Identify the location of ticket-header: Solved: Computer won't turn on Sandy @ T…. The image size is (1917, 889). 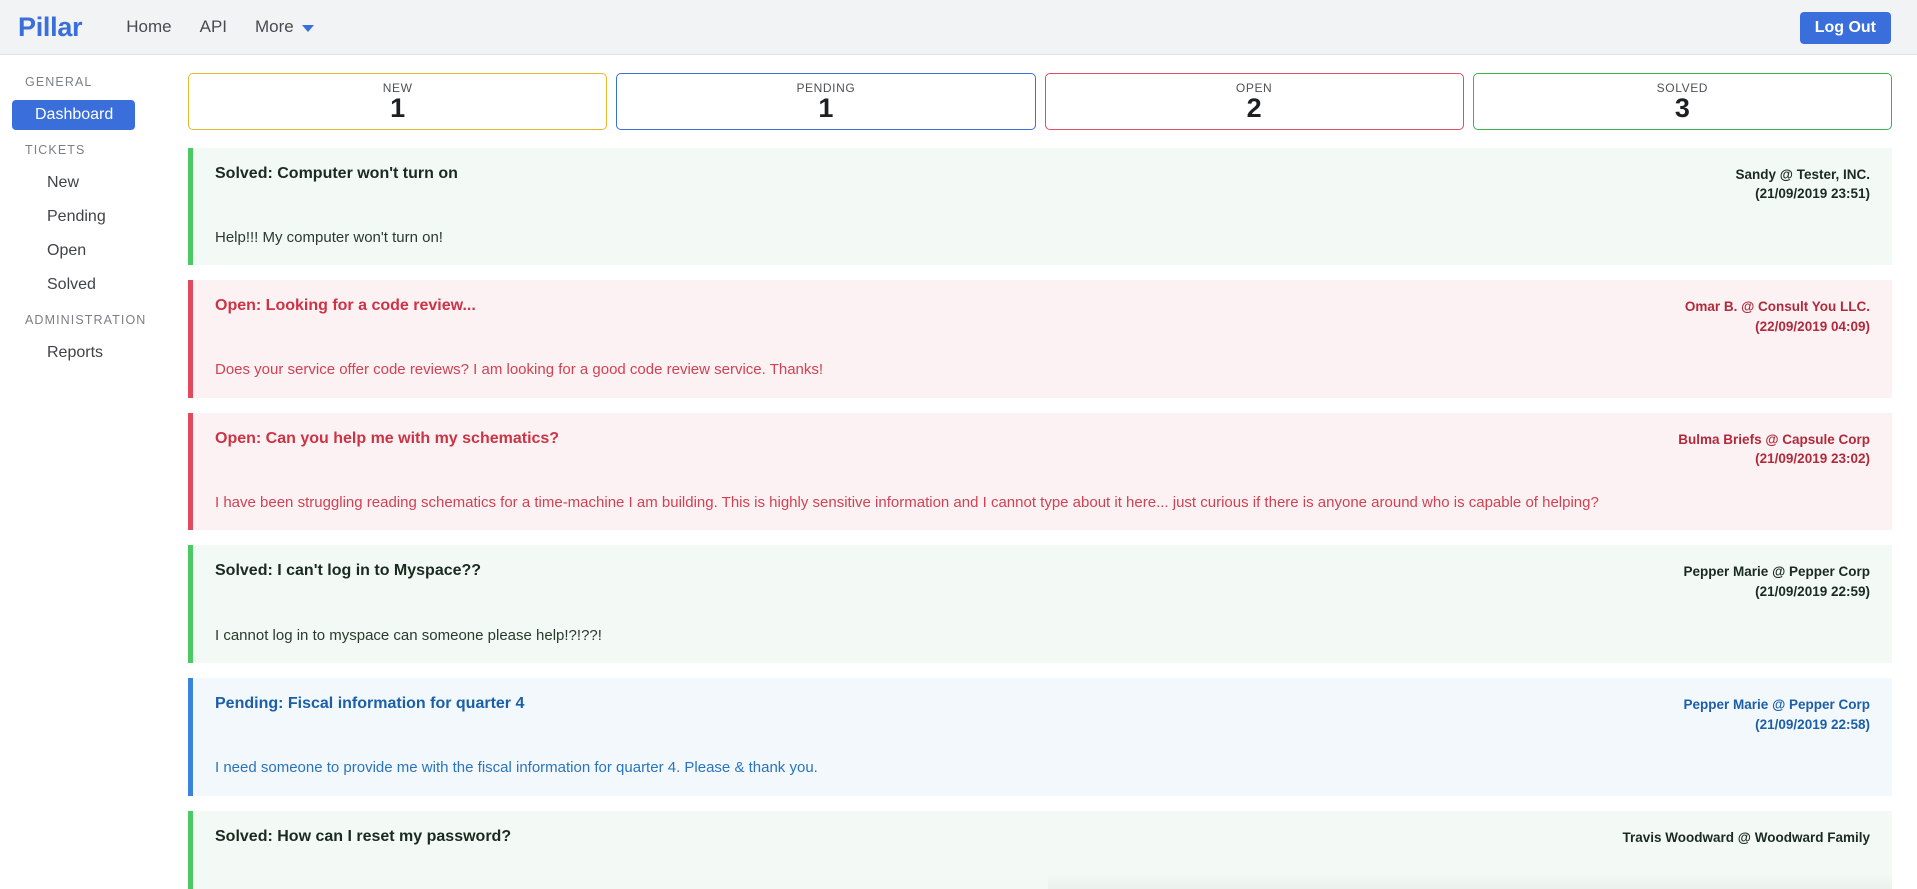
(1042, 184).